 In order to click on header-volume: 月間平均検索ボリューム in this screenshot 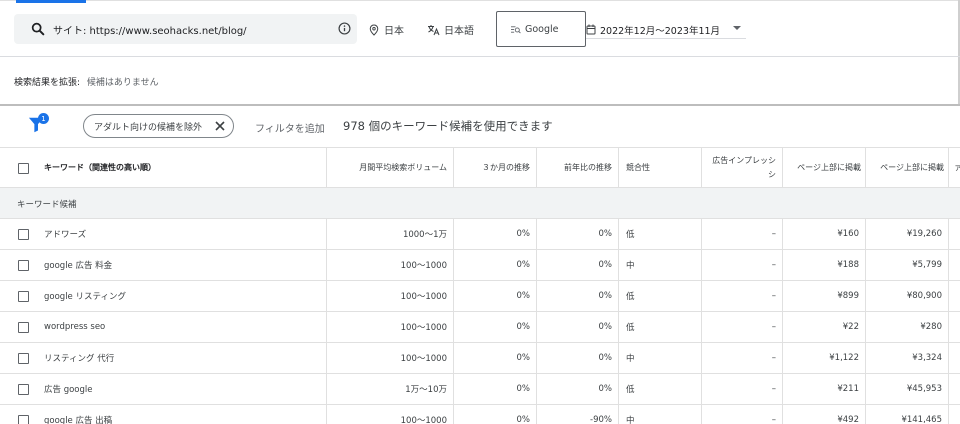, I will do `click(390, 167)`.